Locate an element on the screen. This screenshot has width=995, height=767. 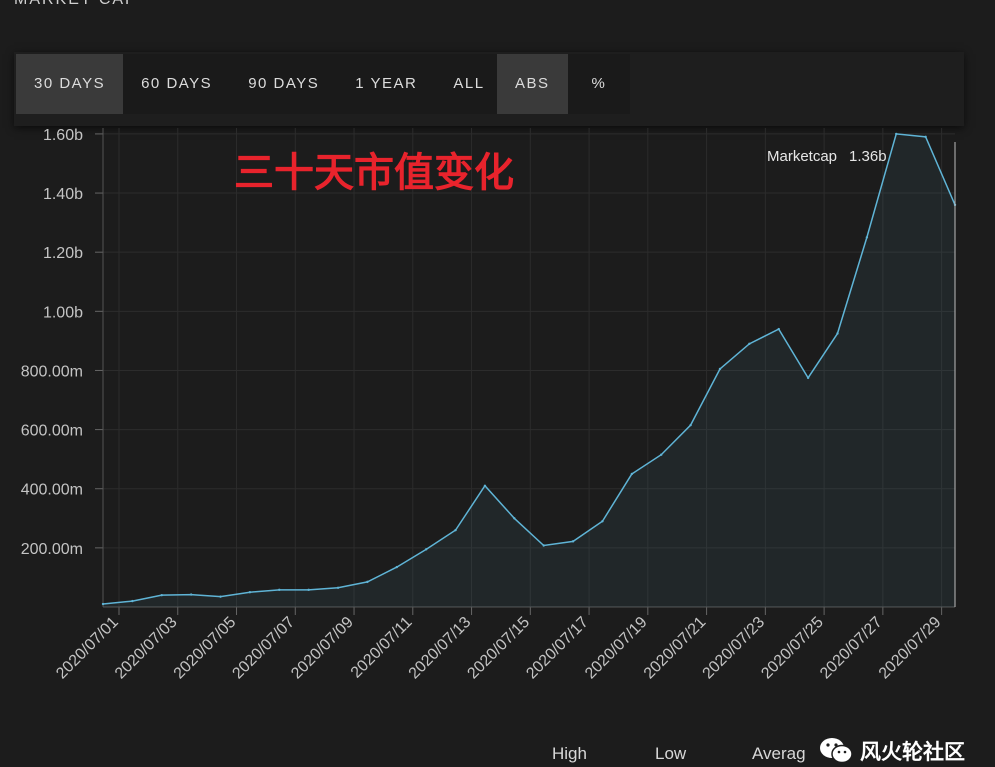
x-tick-label: 2020/07/17 is located at coordinates (557, 648).